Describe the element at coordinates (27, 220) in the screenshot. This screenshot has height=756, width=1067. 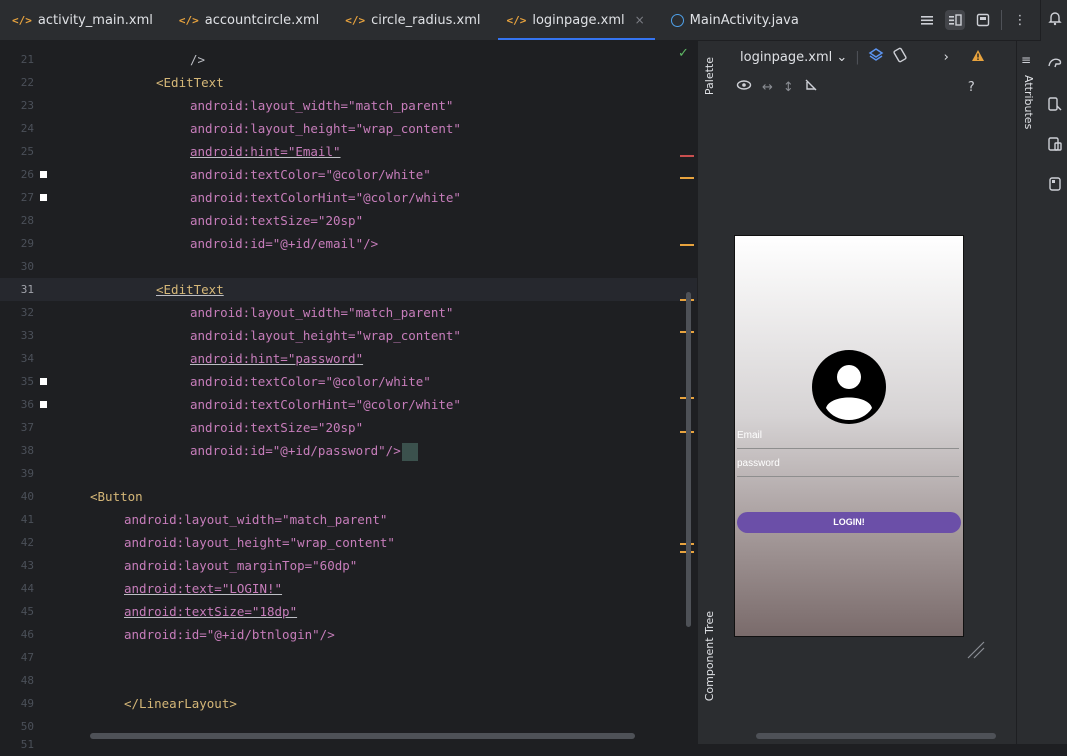
I see `line-number: 28` at that location.